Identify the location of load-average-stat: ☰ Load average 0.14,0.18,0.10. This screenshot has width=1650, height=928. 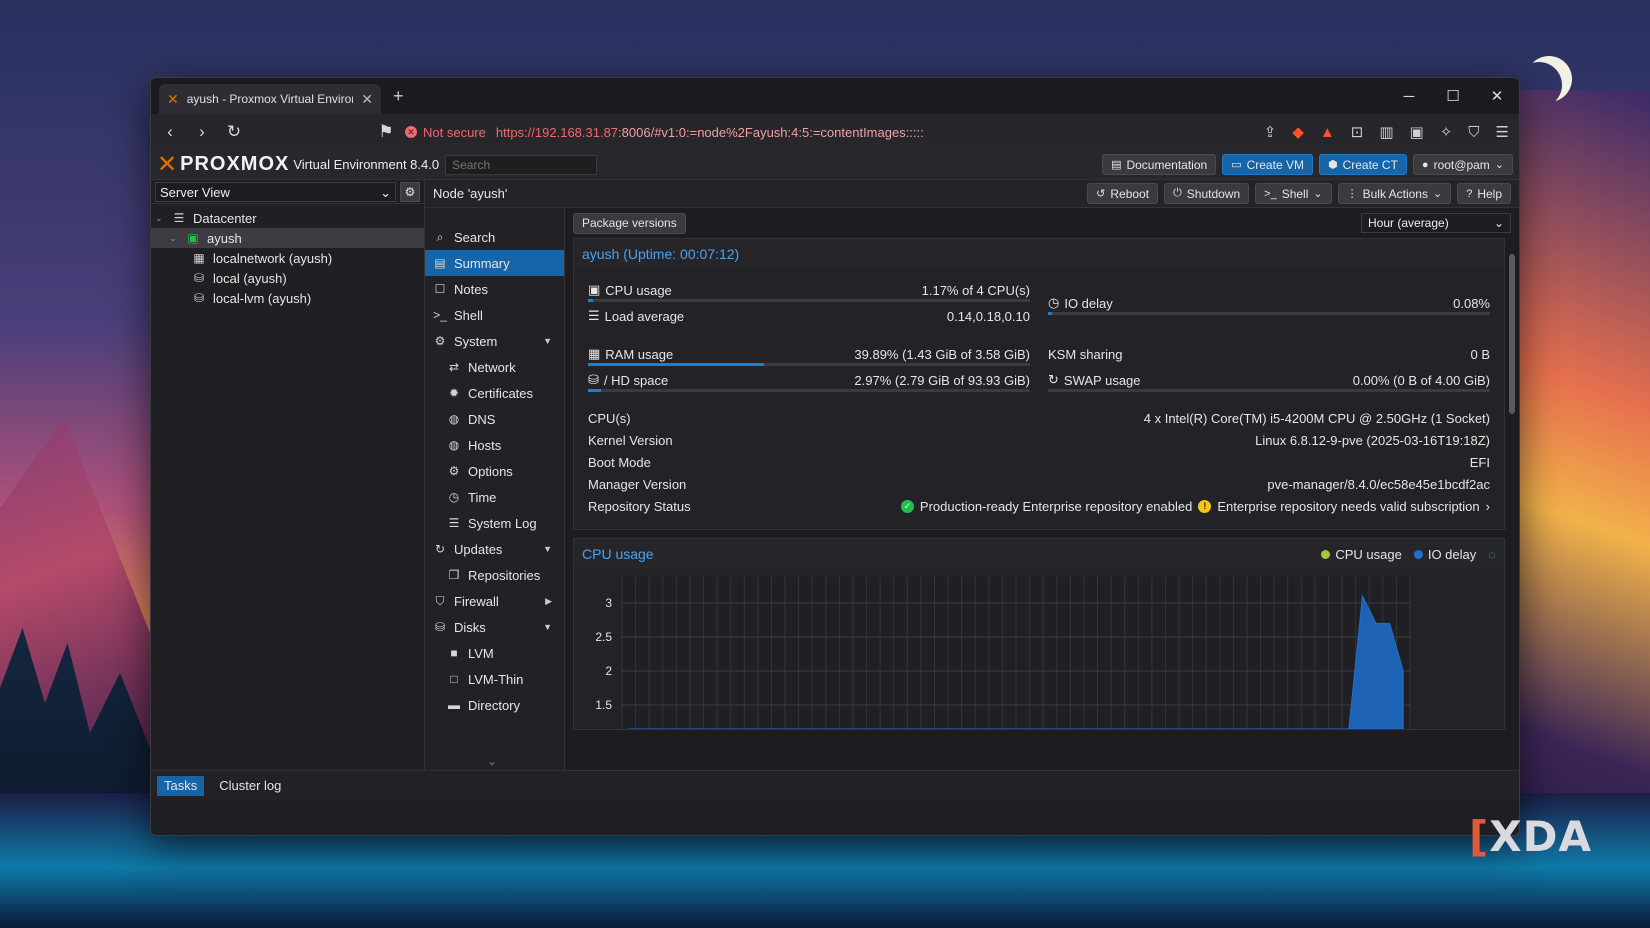
(809, 316).